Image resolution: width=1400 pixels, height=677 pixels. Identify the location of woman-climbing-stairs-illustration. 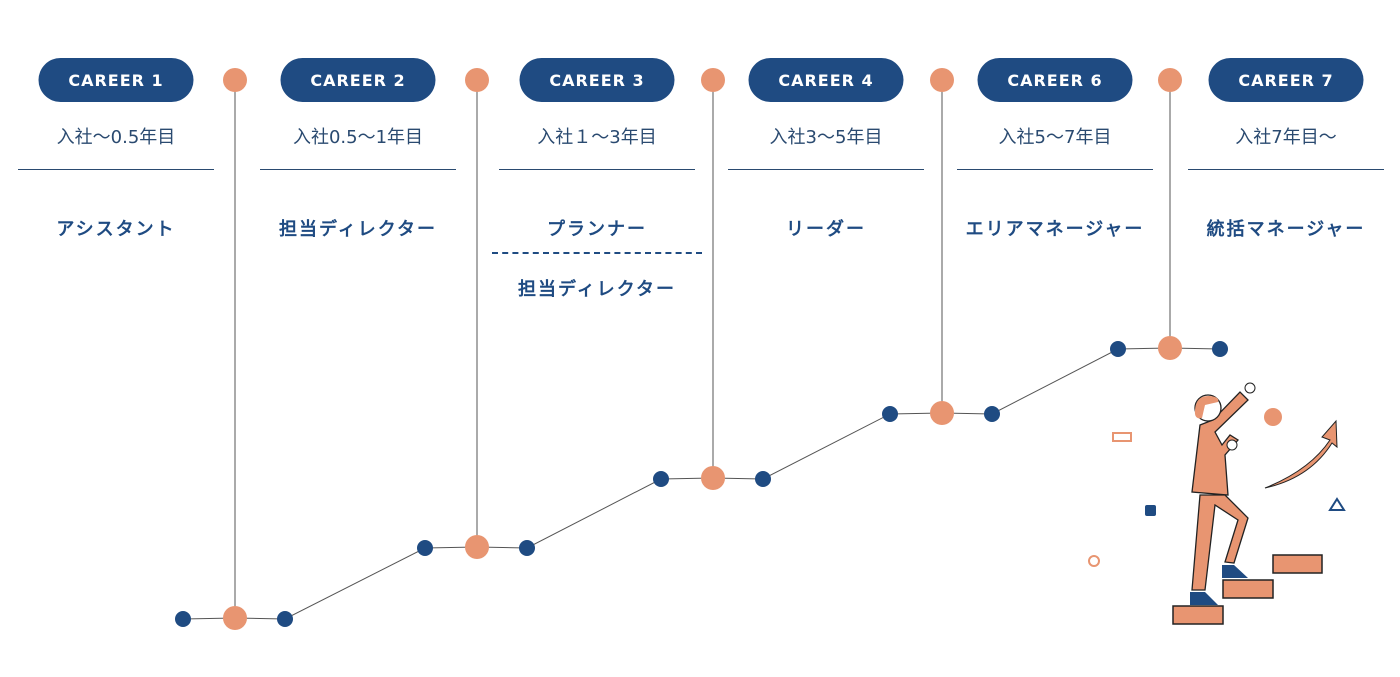
(1217, 503).